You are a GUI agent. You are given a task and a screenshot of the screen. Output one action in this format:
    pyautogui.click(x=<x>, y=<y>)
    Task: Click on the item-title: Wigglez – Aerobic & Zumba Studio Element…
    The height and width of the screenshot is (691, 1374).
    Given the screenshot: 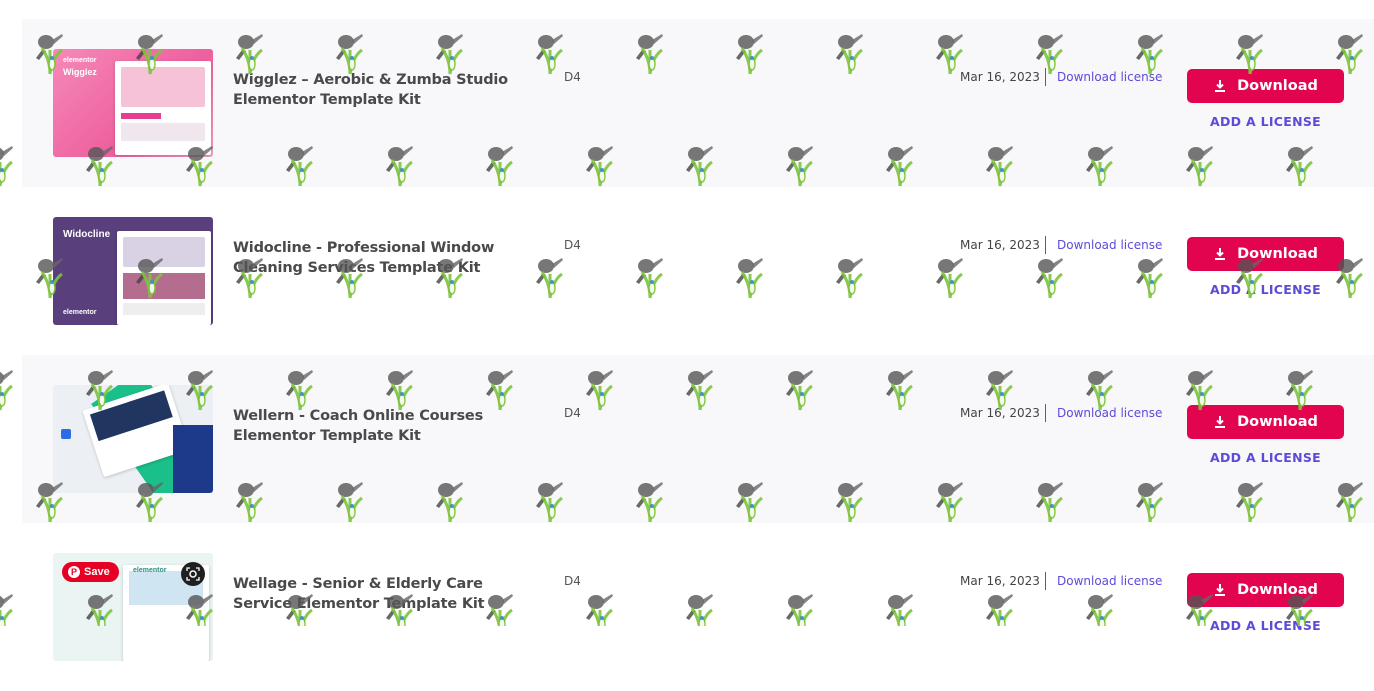 What is the action you would take?
    pyautogui.click(x=370, y=90)
    